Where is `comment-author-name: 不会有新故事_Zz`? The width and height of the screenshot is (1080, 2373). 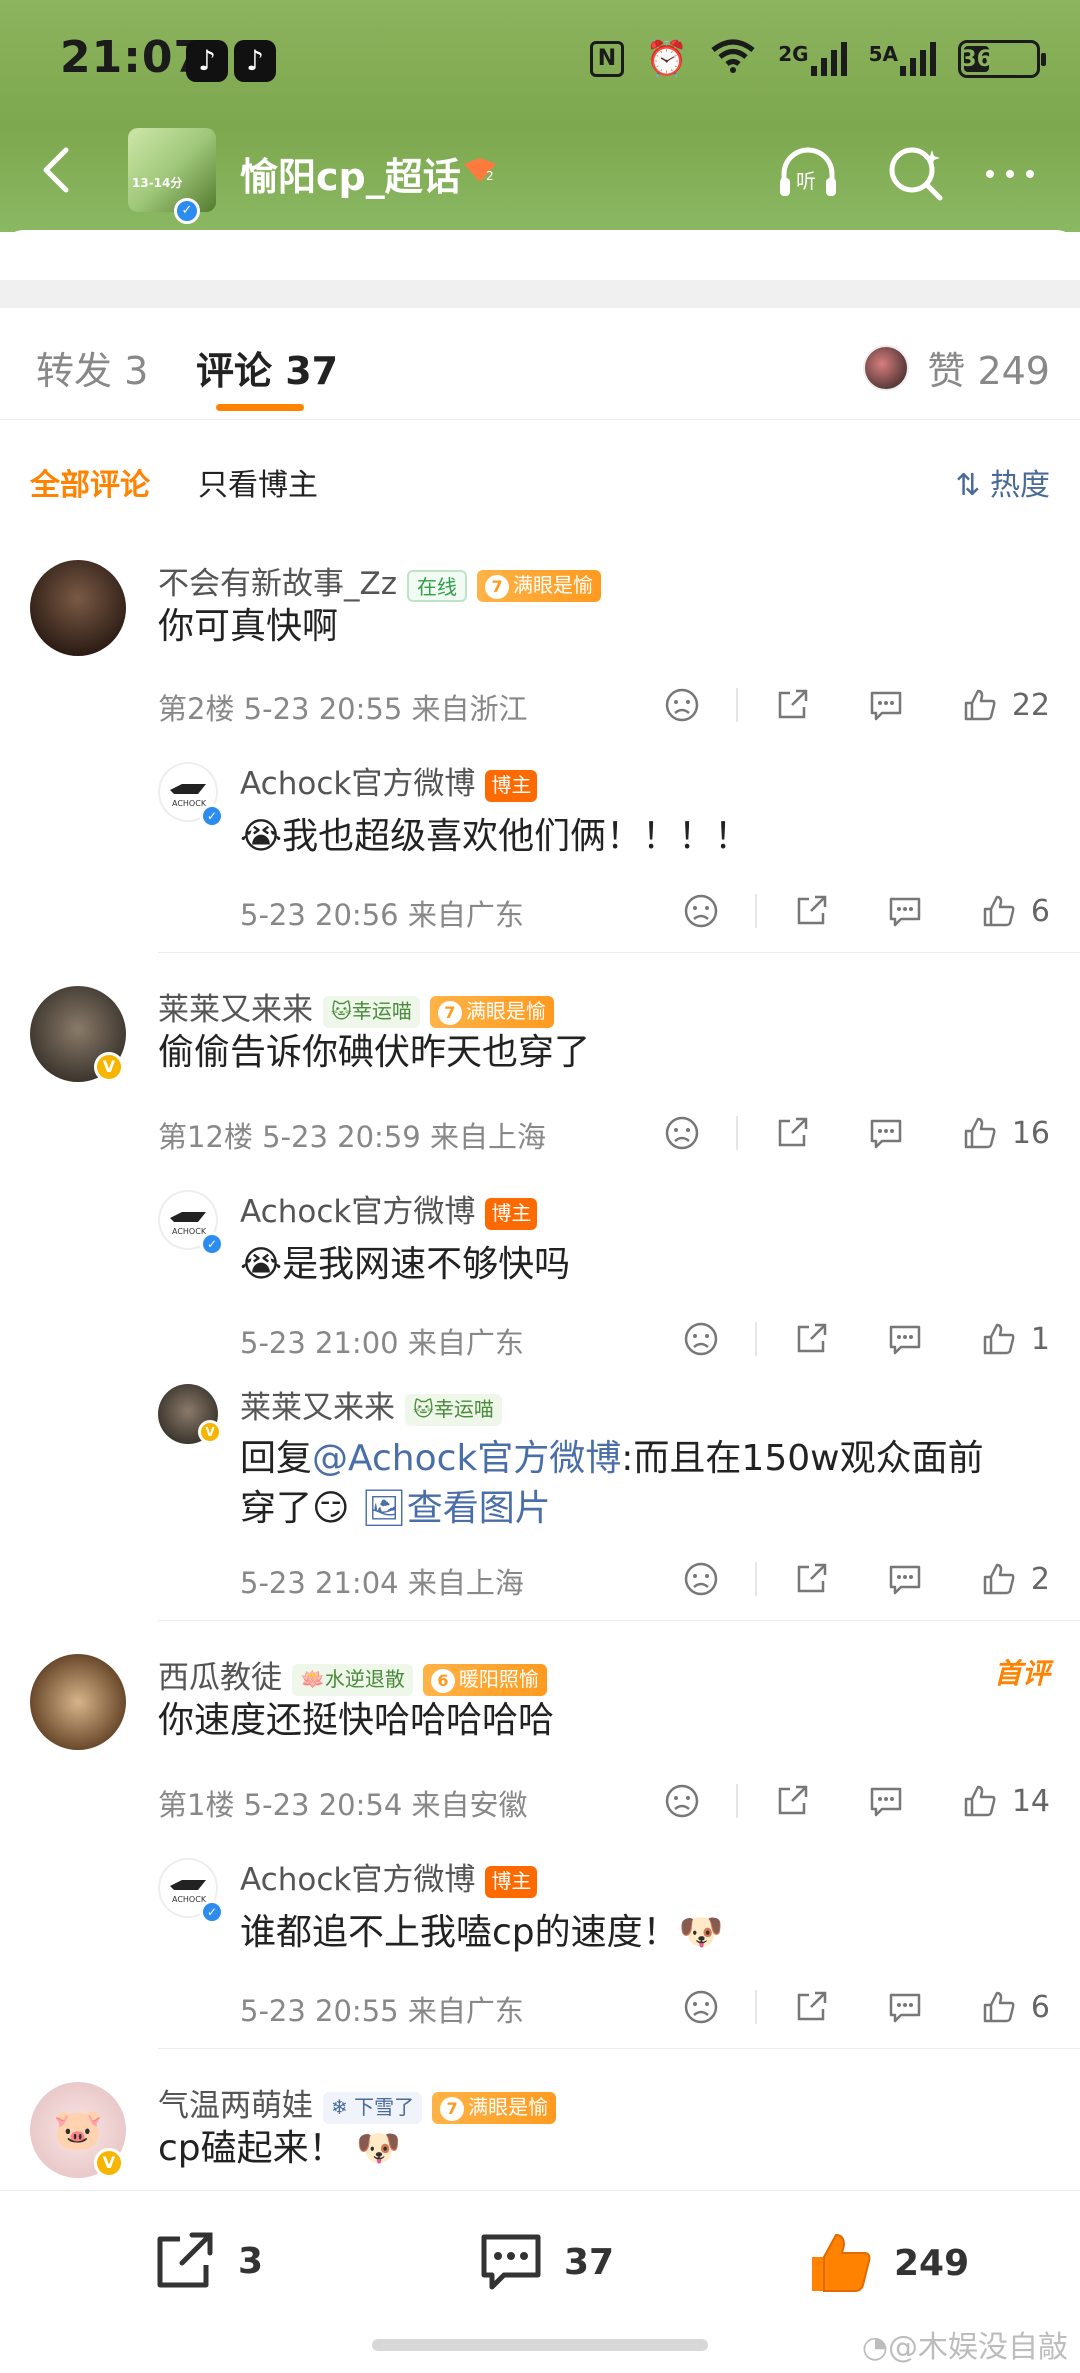
comment-author-name: 不会有新故事_Zz is located at coordinates (278, 584).